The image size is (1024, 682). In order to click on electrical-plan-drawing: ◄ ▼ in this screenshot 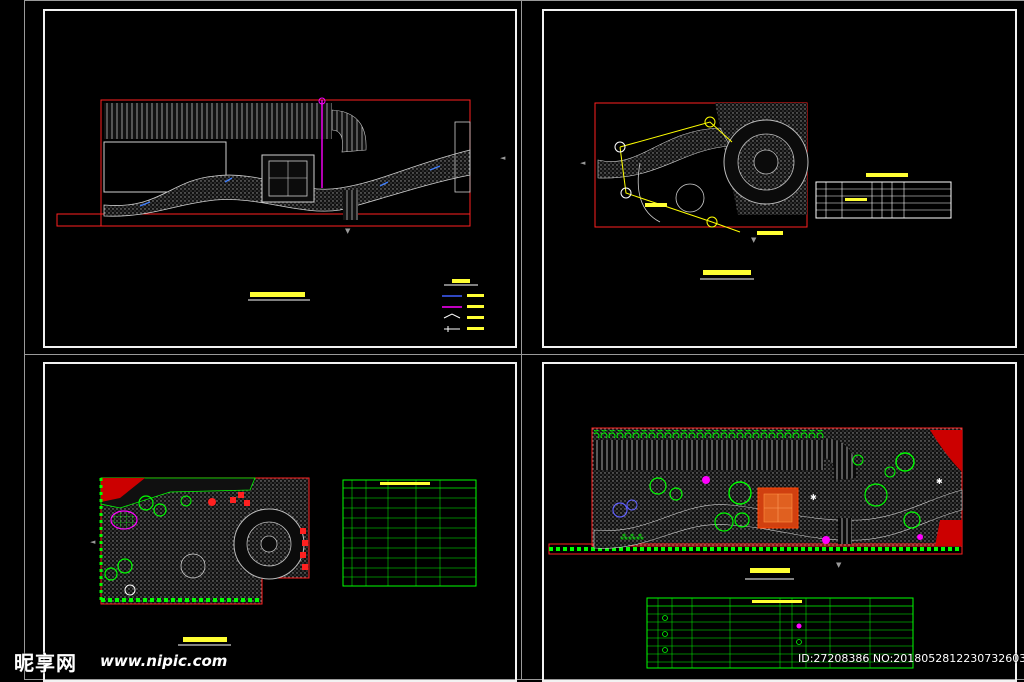, I will do `click(766, 191)`.